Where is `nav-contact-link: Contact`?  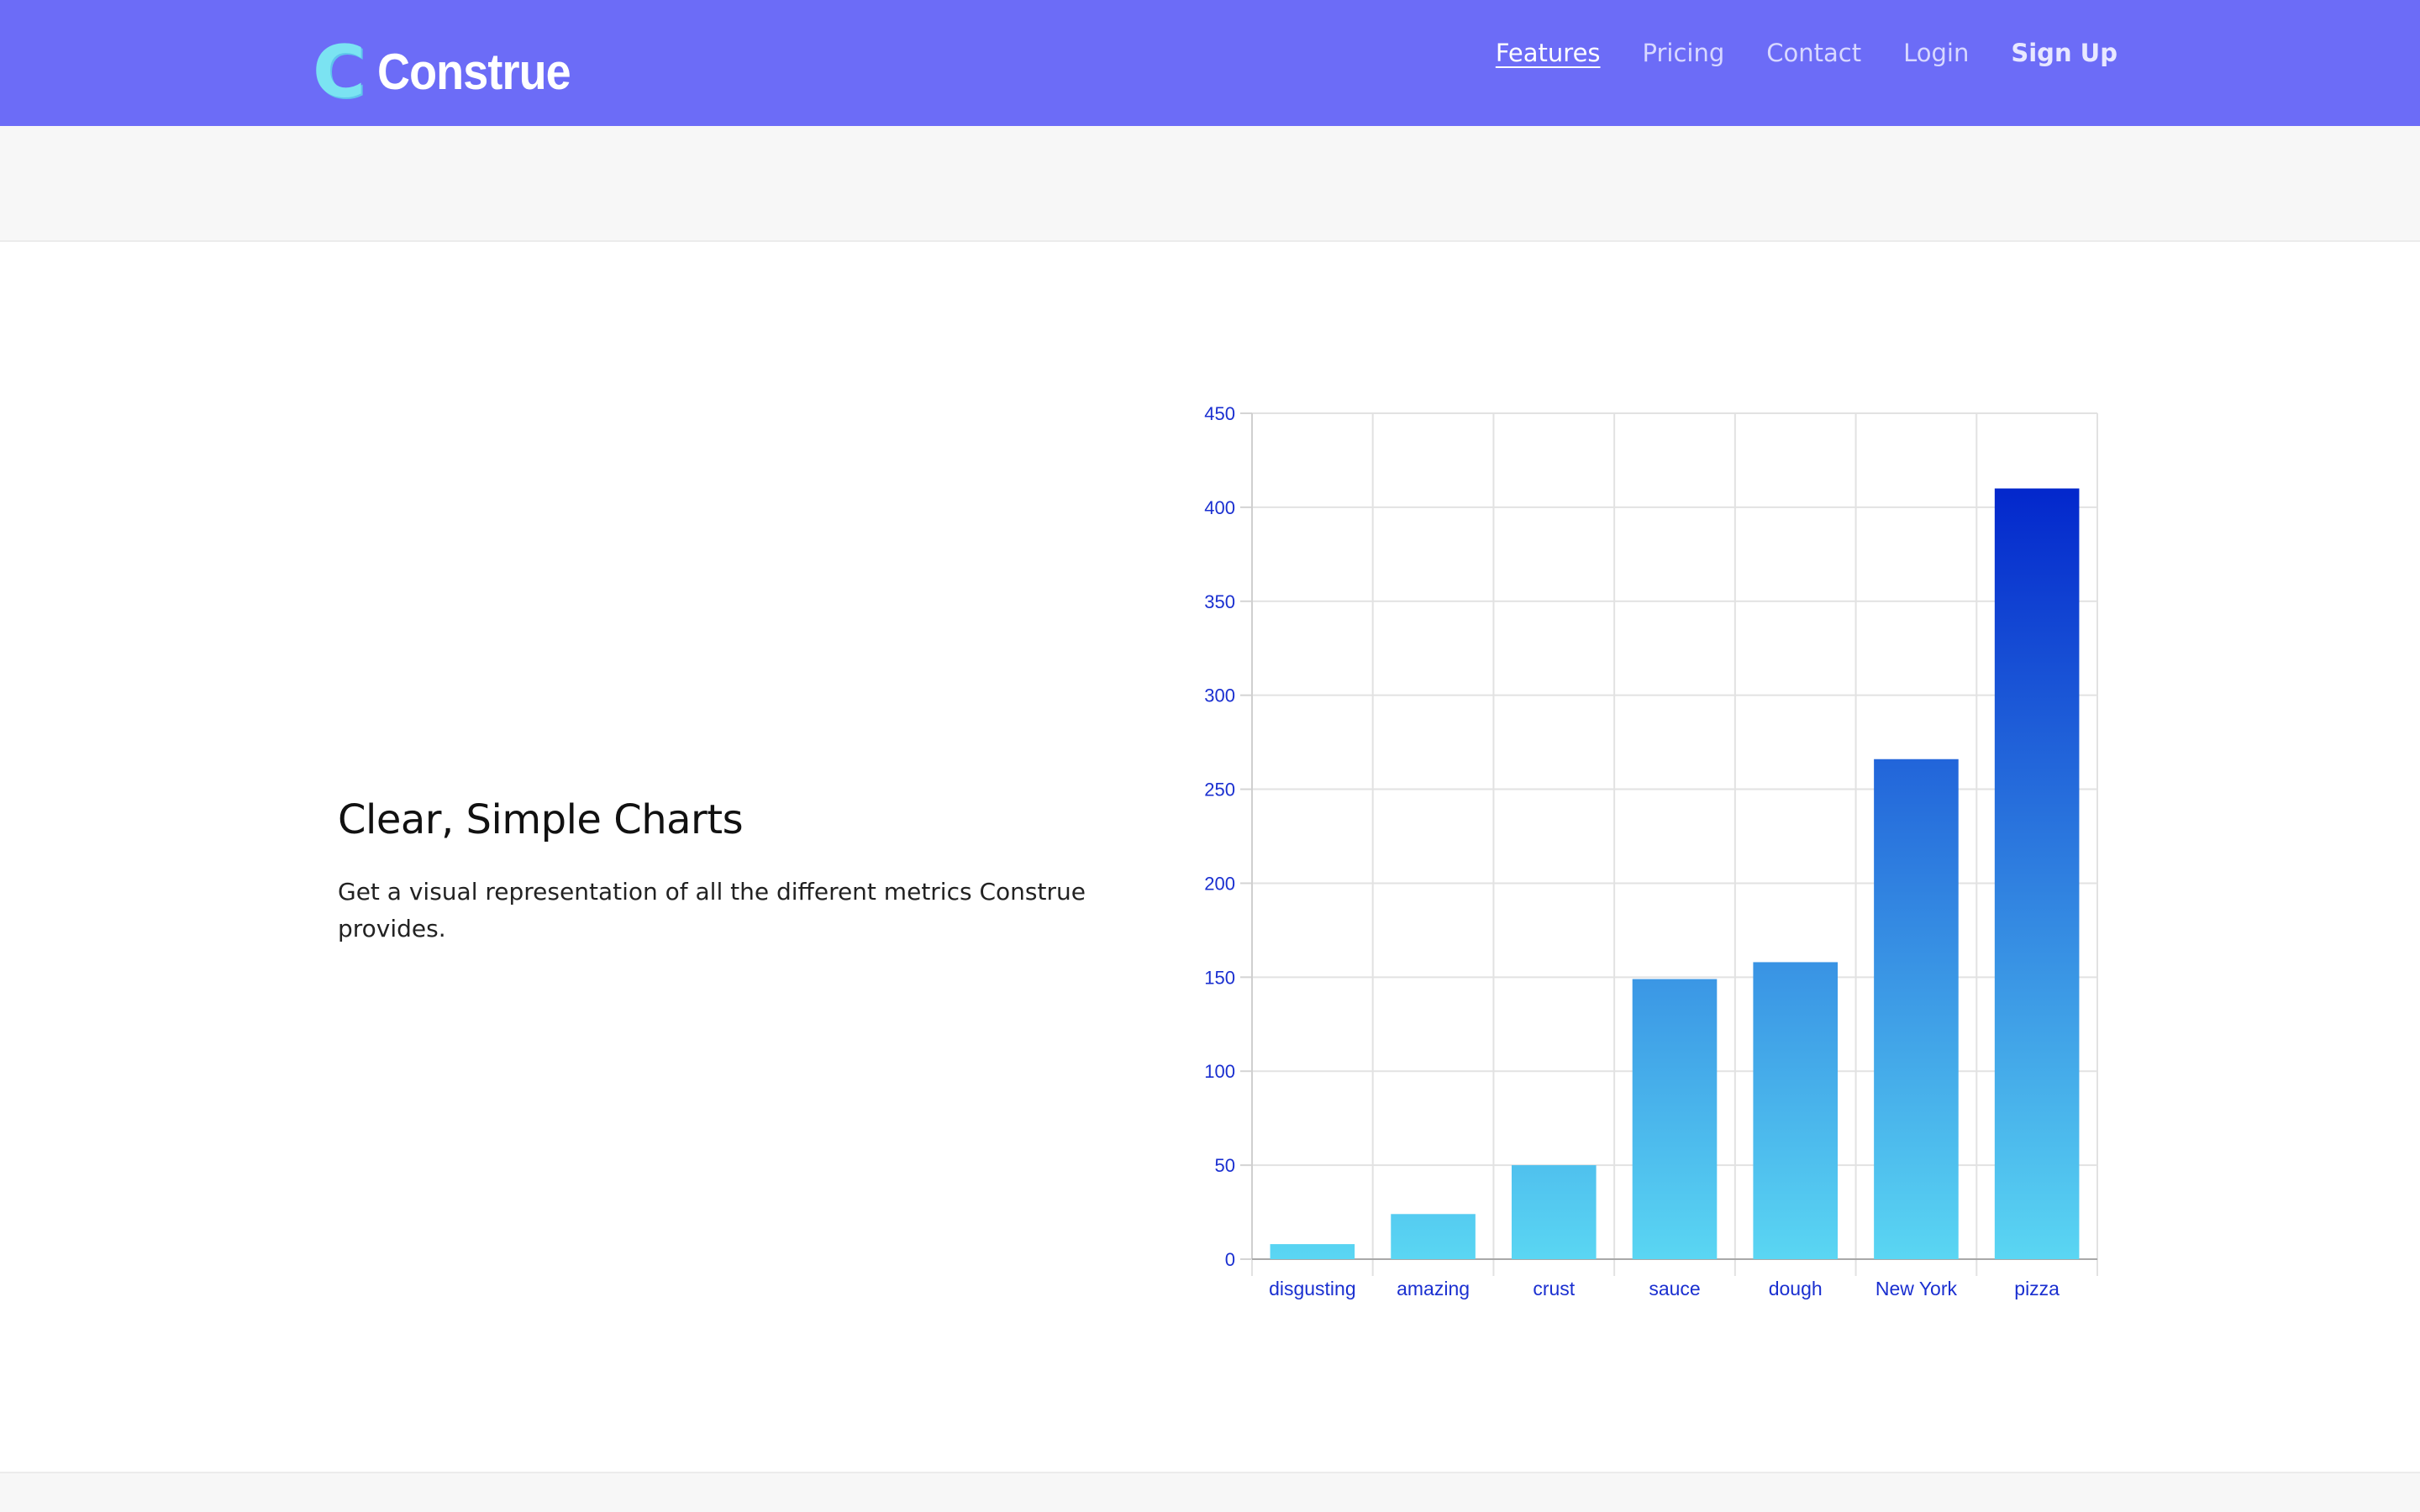 nav-contact-link: Contact is located at coordinates (1813, 53).